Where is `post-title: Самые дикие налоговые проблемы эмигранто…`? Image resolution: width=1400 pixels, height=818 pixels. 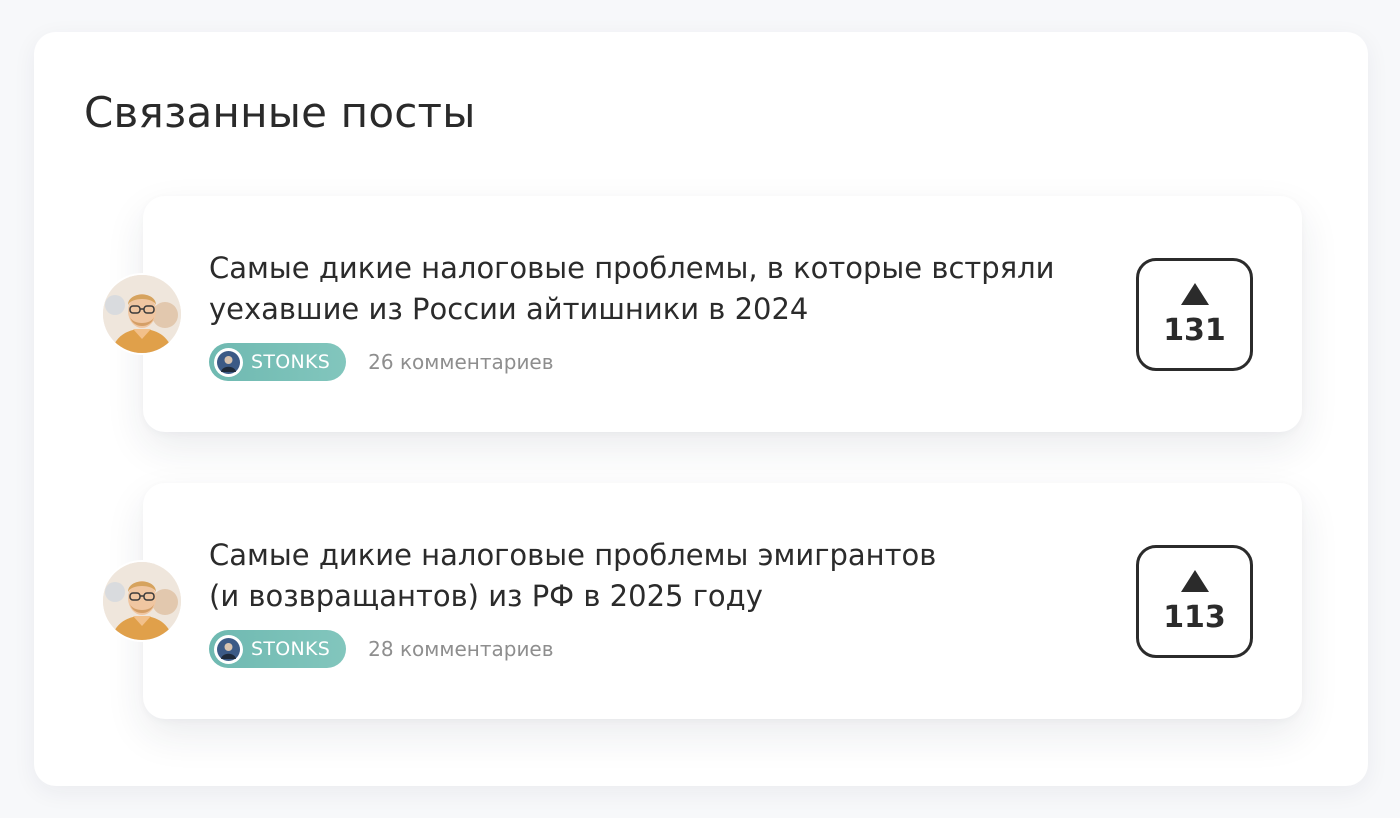
post-title: Самые дикие налоговые проблемы эмигранто… is located at coordinates (649, 576).